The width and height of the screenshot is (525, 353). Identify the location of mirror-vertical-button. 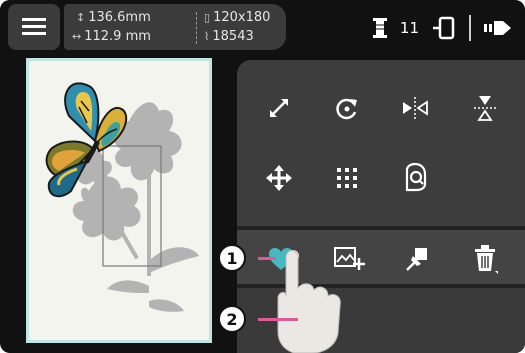
(485, 108).